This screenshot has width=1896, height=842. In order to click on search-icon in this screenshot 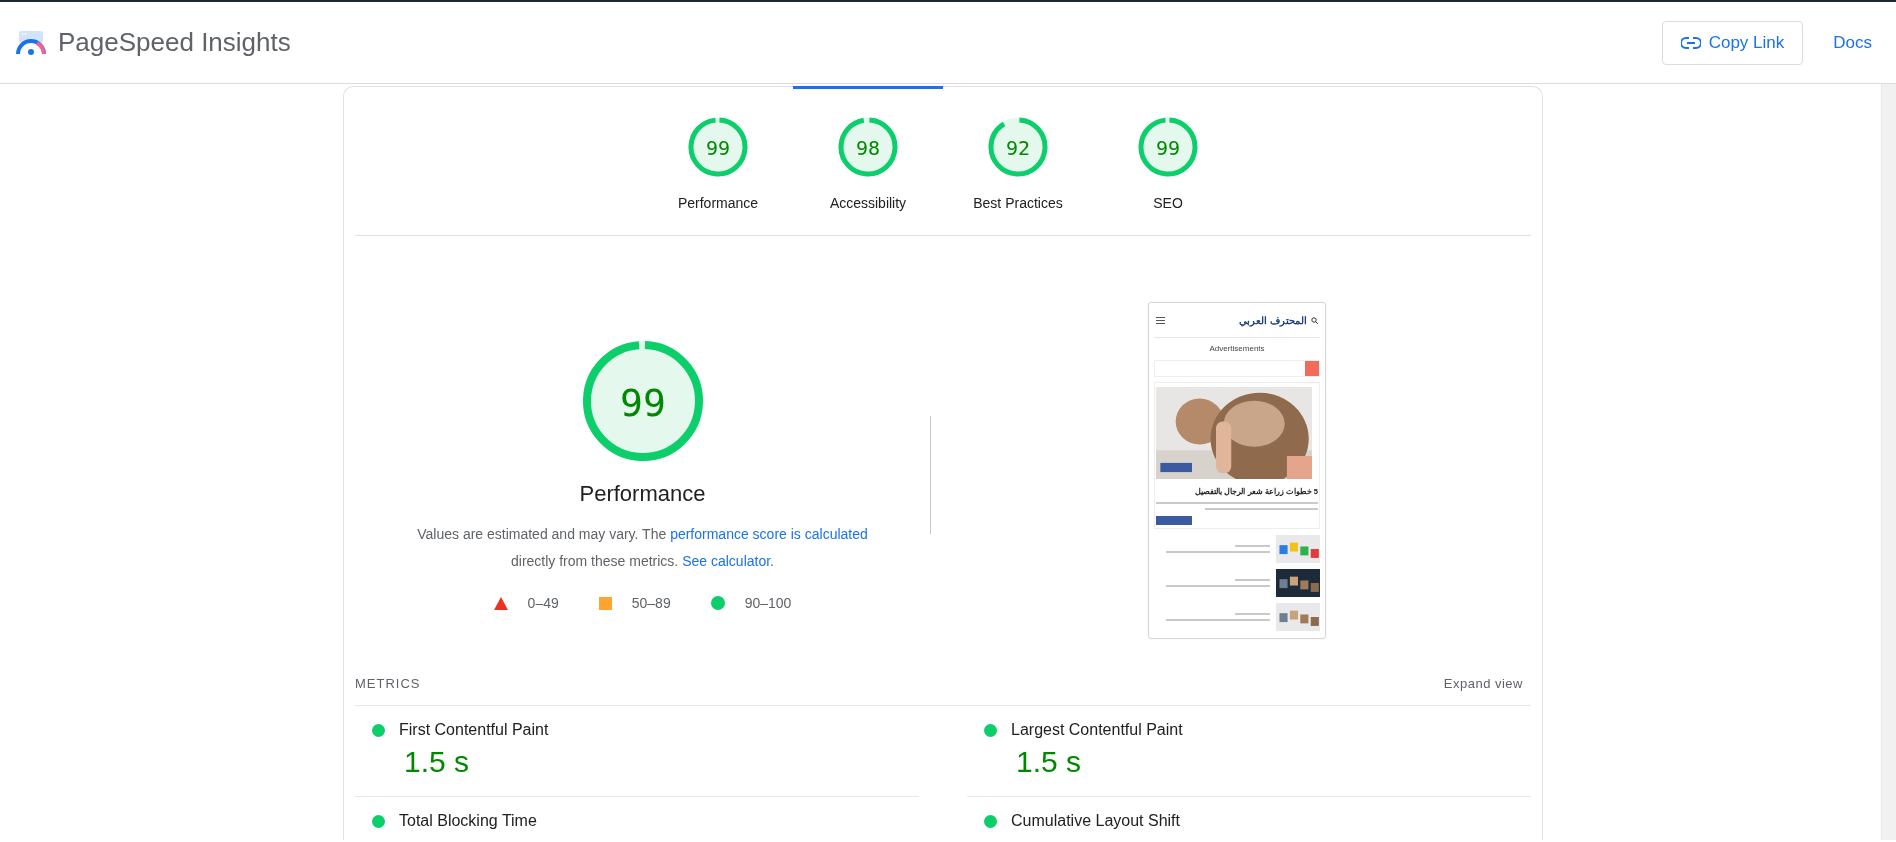, I will do `click(1314, 320)`.